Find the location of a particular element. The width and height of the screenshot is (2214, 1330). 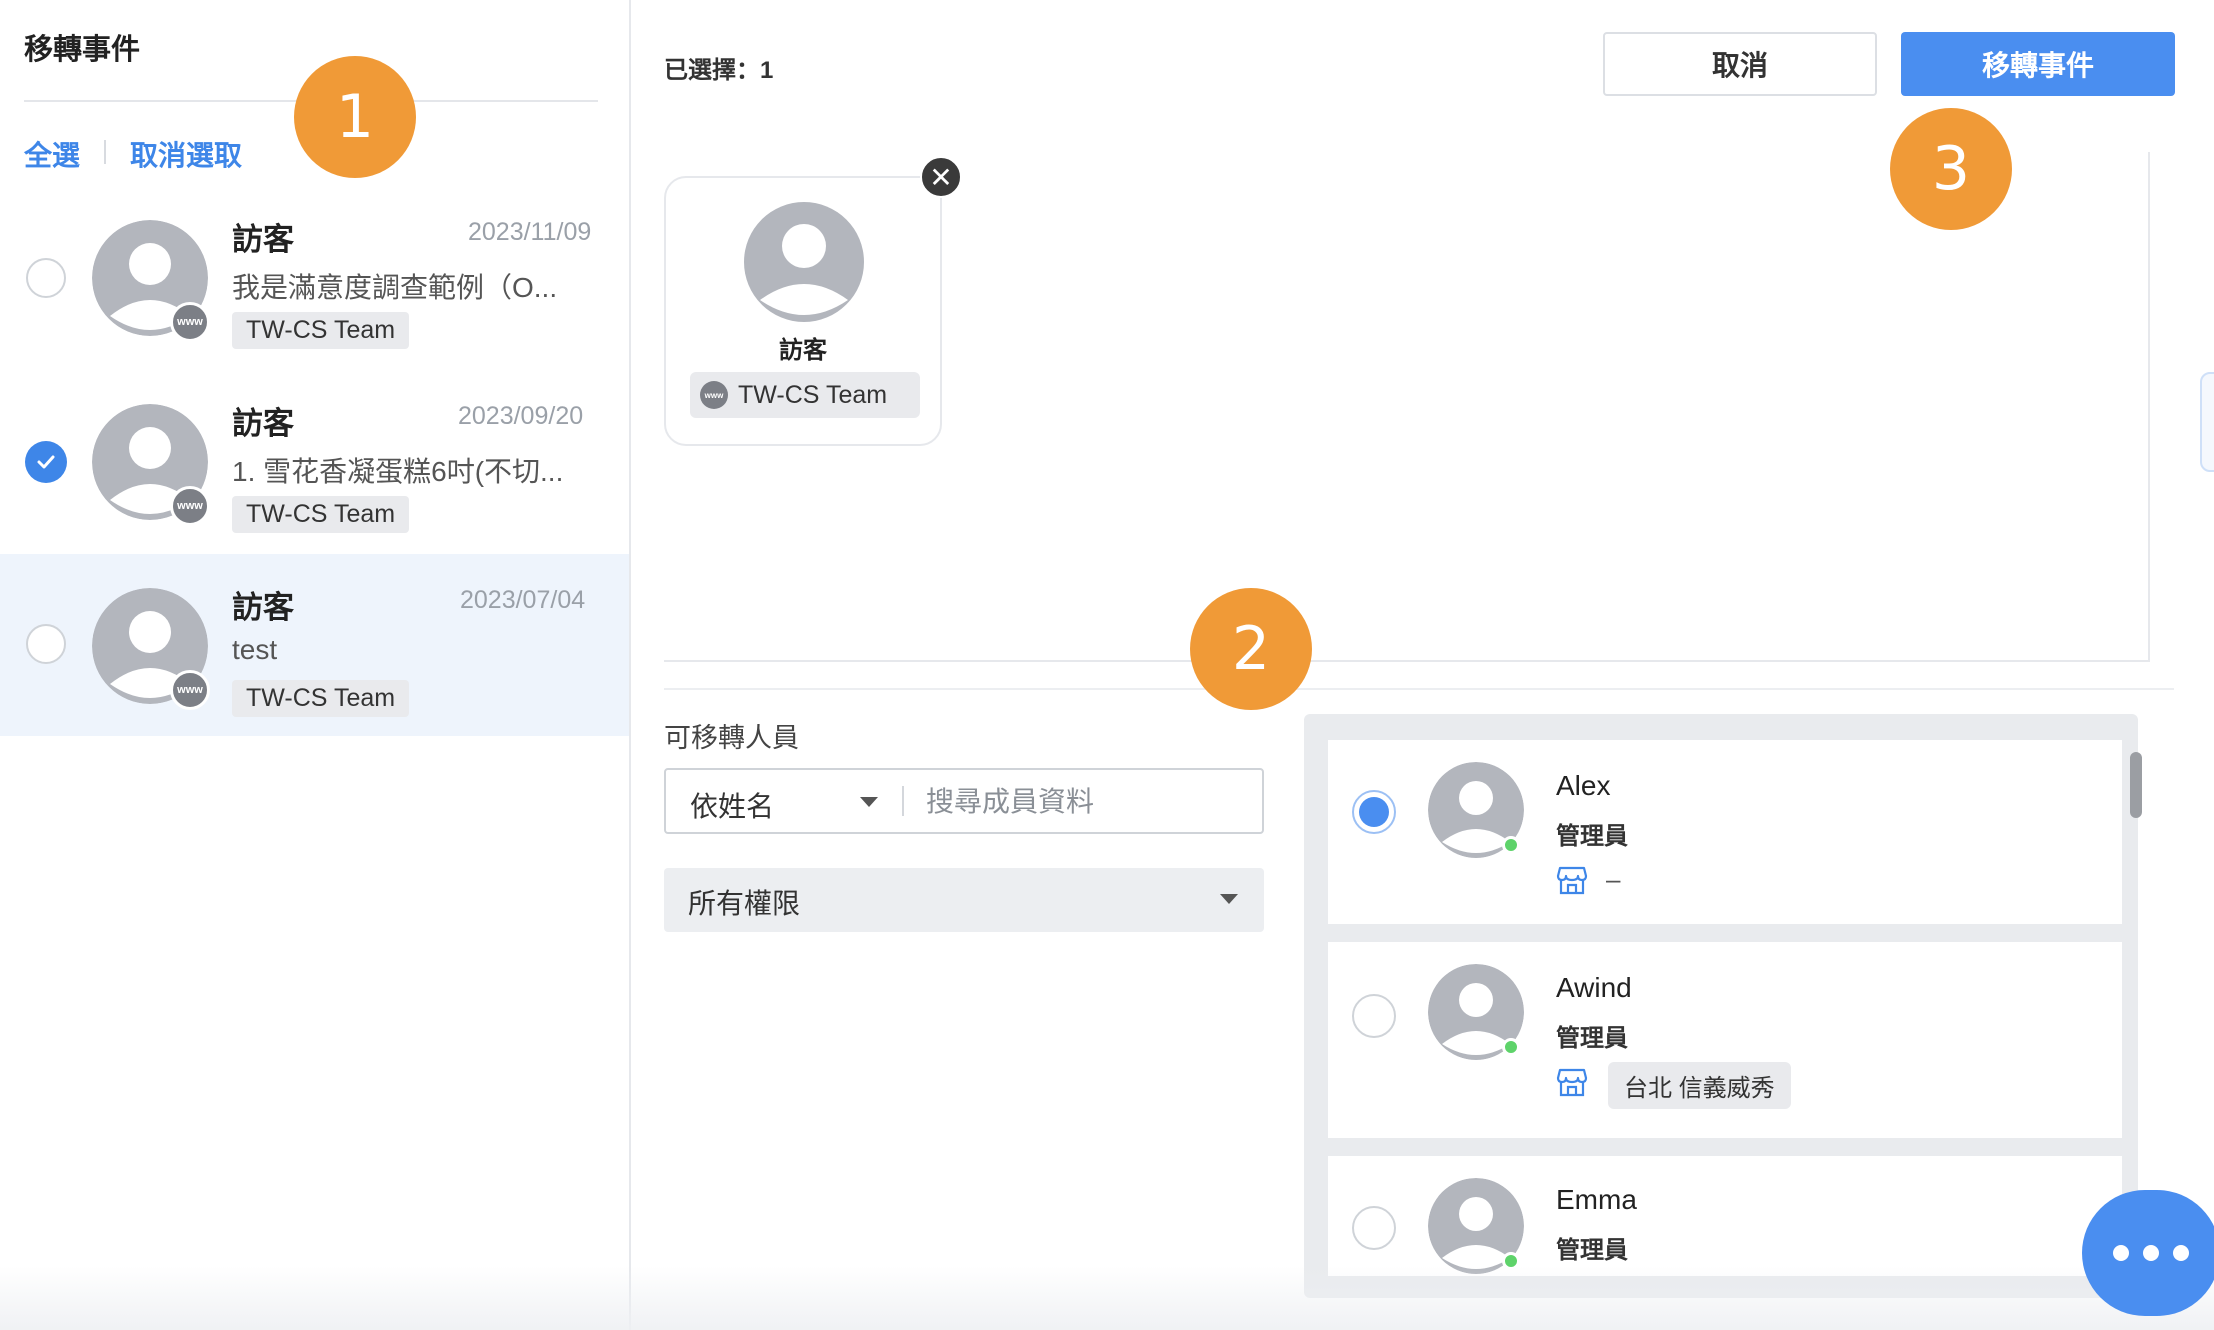

transferable-staff-label: 可移轉人員 is located at coordinates (731, 738).